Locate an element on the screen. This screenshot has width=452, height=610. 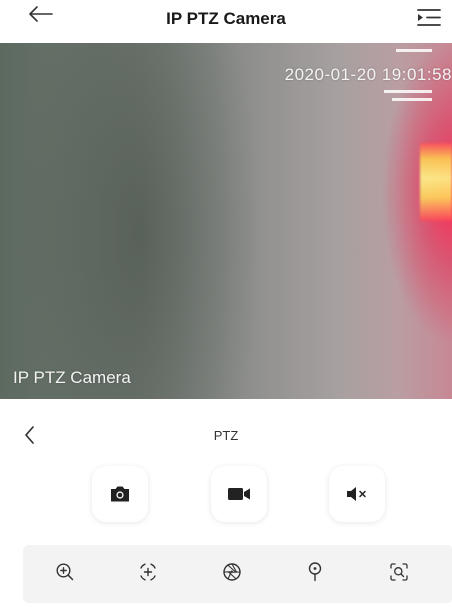
video-timestamp: 2020-01-20 19:01:58 is located at coordinates (368, 74).